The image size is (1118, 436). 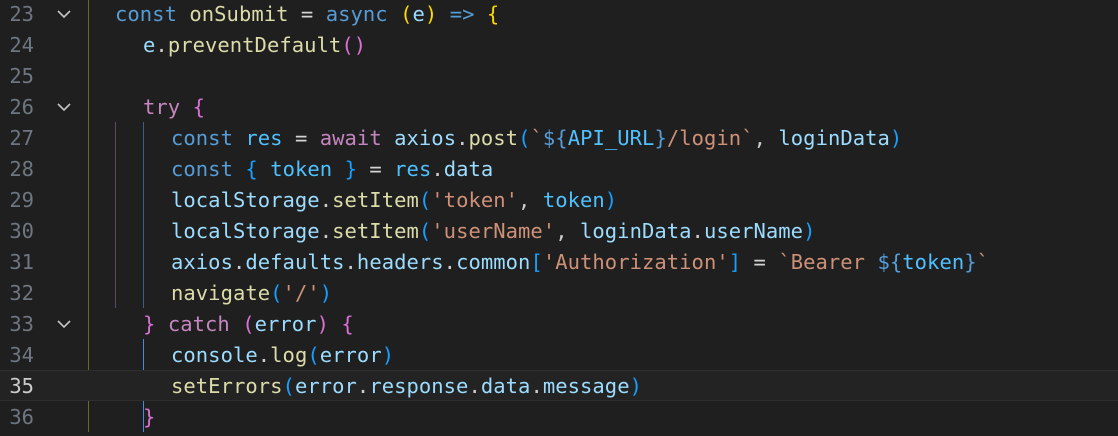 What do you see at coordinates (753, 230) in the screenshot?
I see `code-token: userName` at bounding box center [753, 230].